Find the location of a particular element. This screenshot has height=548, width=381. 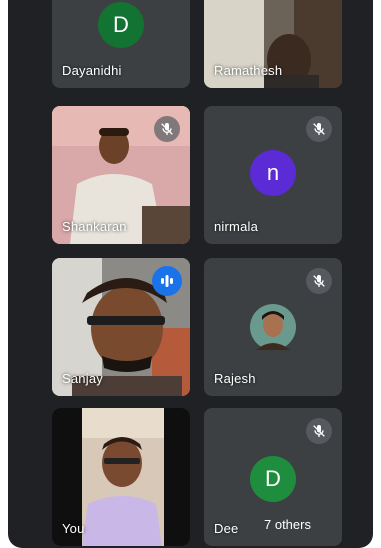

participant-tile-dee: D Dee 7 others is located at coordinates (273, 477).